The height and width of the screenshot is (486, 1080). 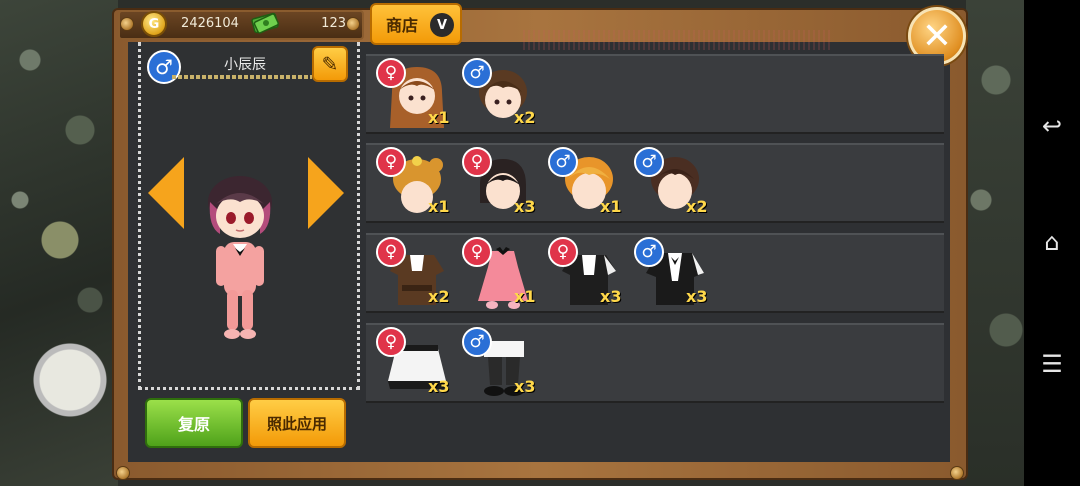 What do you see at coordinates (1052, 364) in the screenshot?
I see `menu-icon: ☰` at bounding box center [1052, 364].